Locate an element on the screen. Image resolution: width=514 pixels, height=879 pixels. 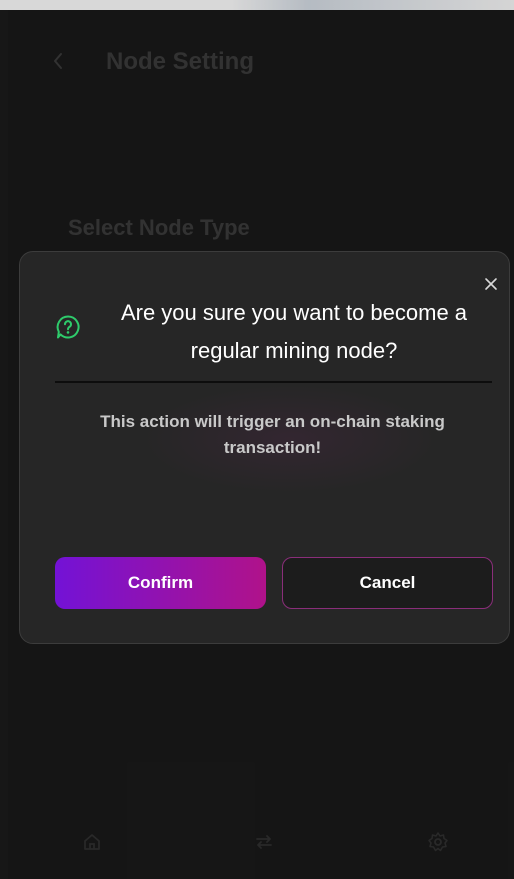
close-icon is located at coordinates (491, 284).